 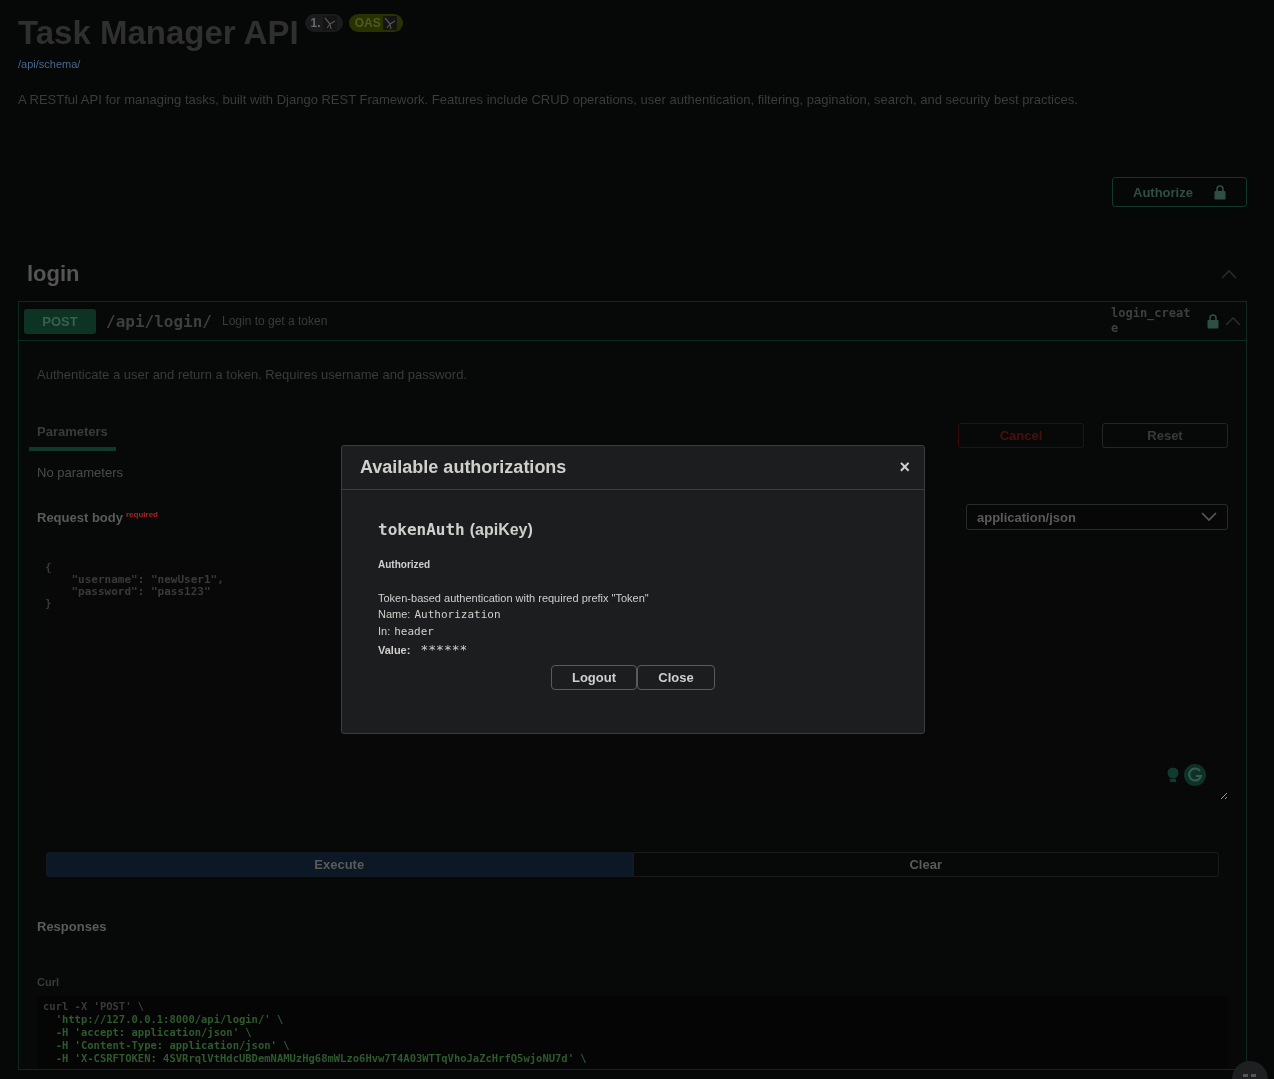 I want to click on scheme-name: tokenAuth, so click(x=421, y=529).